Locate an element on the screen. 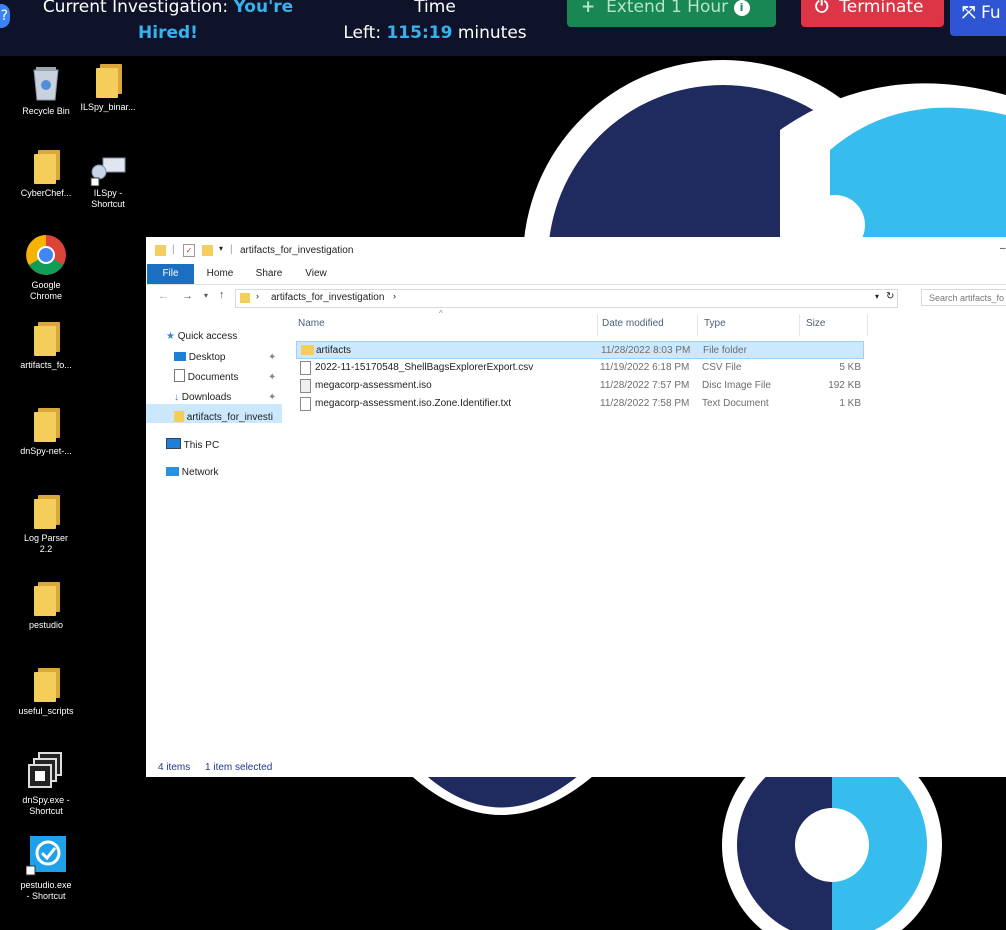 The width and height of the screenshot is (1006, 930). tab-view: View is located at coordinates (316, 274).